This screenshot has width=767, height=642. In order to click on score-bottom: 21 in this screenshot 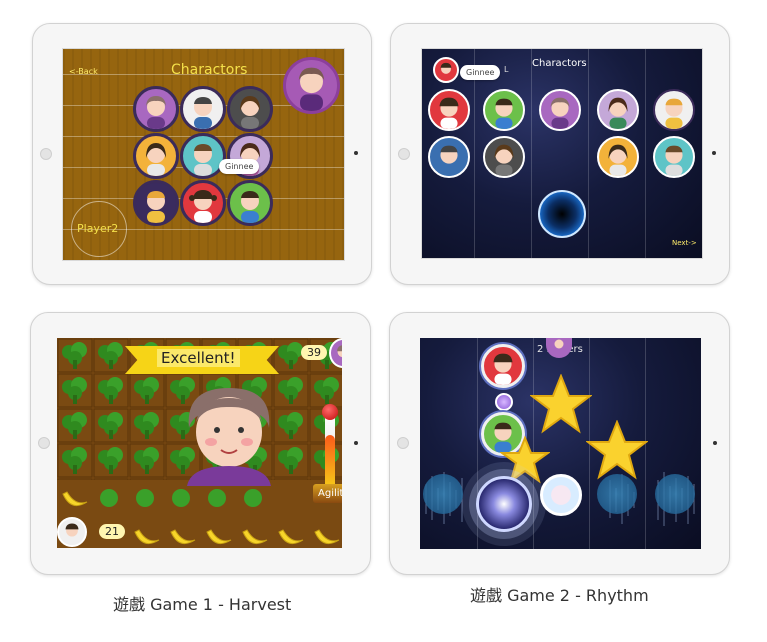, I will do `click(112, 531)`.